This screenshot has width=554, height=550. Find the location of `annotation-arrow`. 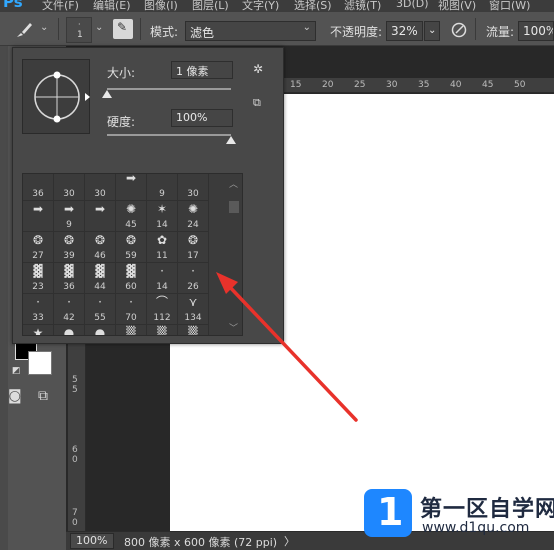

annotation-arrow is located at coordinates (287, 347).